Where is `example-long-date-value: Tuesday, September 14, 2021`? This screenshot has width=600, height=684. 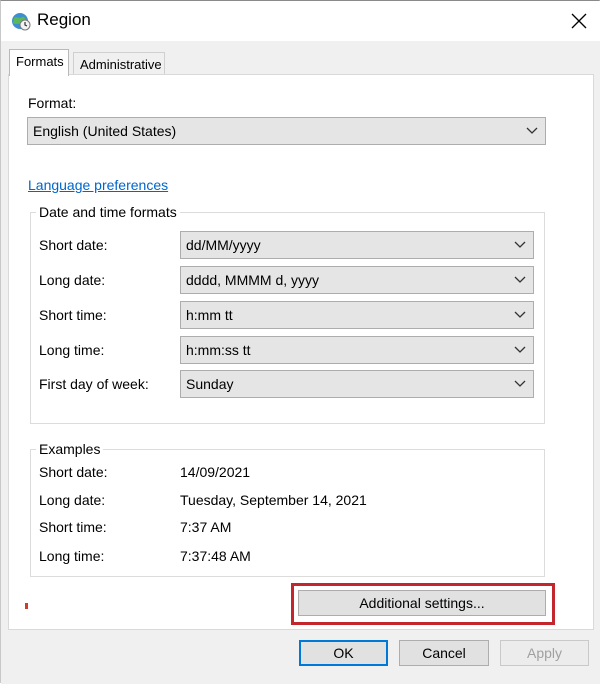 example-long-date-value: Tuesday, September 14, 2021 is located at coordinates (273, 500).